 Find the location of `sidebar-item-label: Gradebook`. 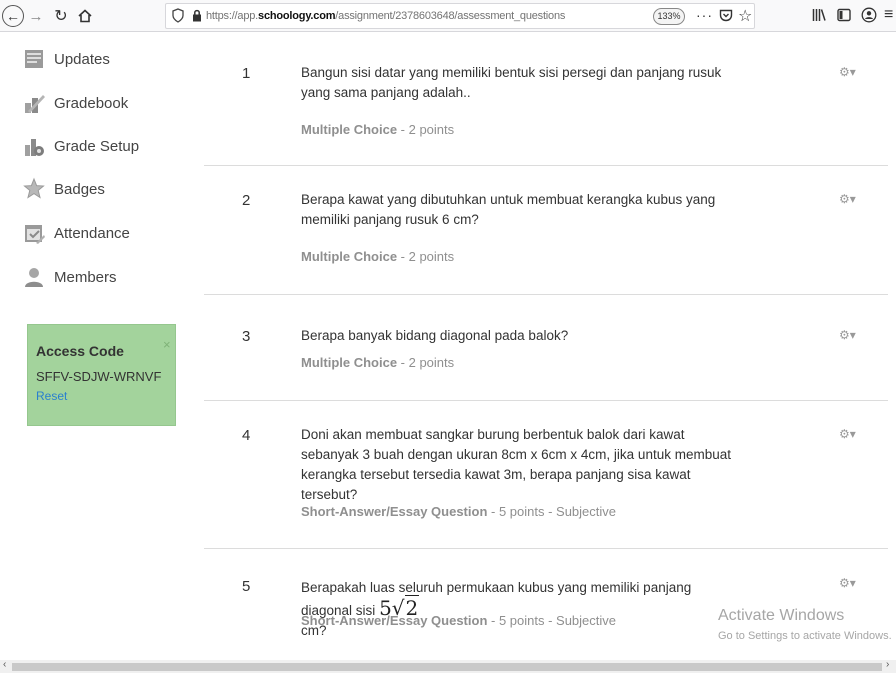

sidebar-item-label: Gradebook is located at coordinates (91, 103).